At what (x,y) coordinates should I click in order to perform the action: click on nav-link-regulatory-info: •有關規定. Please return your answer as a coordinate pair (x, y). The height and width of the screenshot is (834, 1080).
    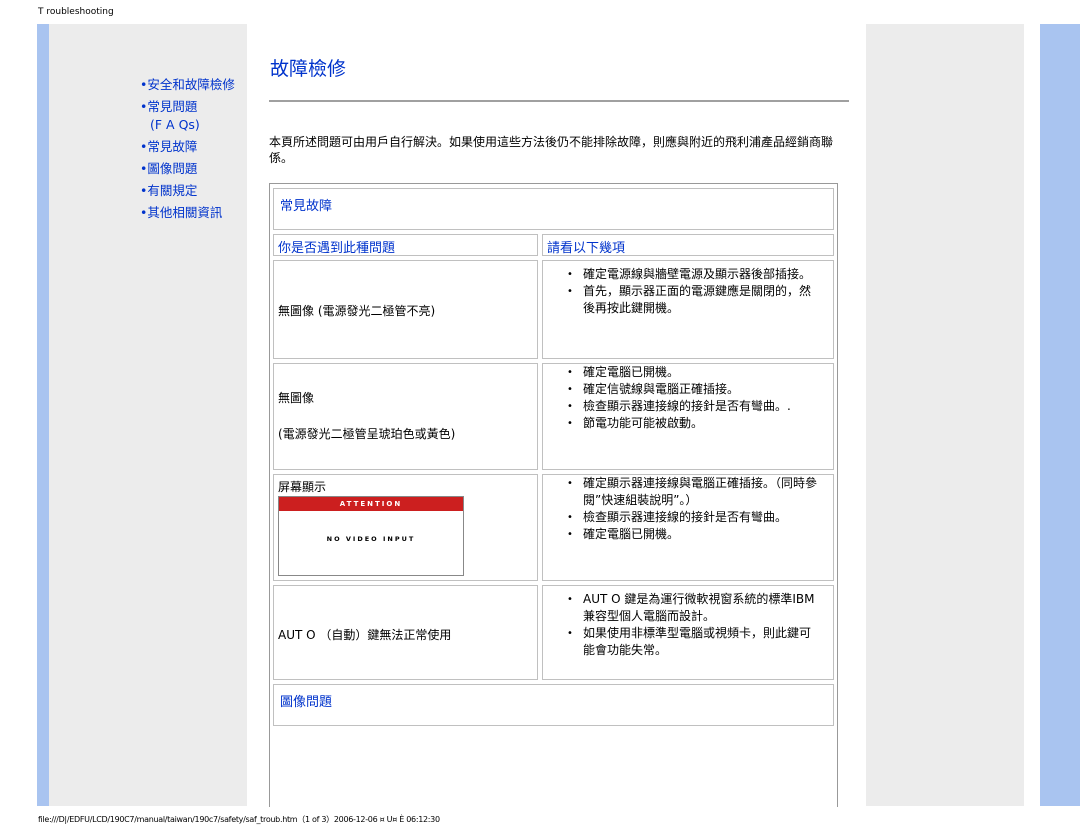
    Looking at the image, I should click on (187, 191).